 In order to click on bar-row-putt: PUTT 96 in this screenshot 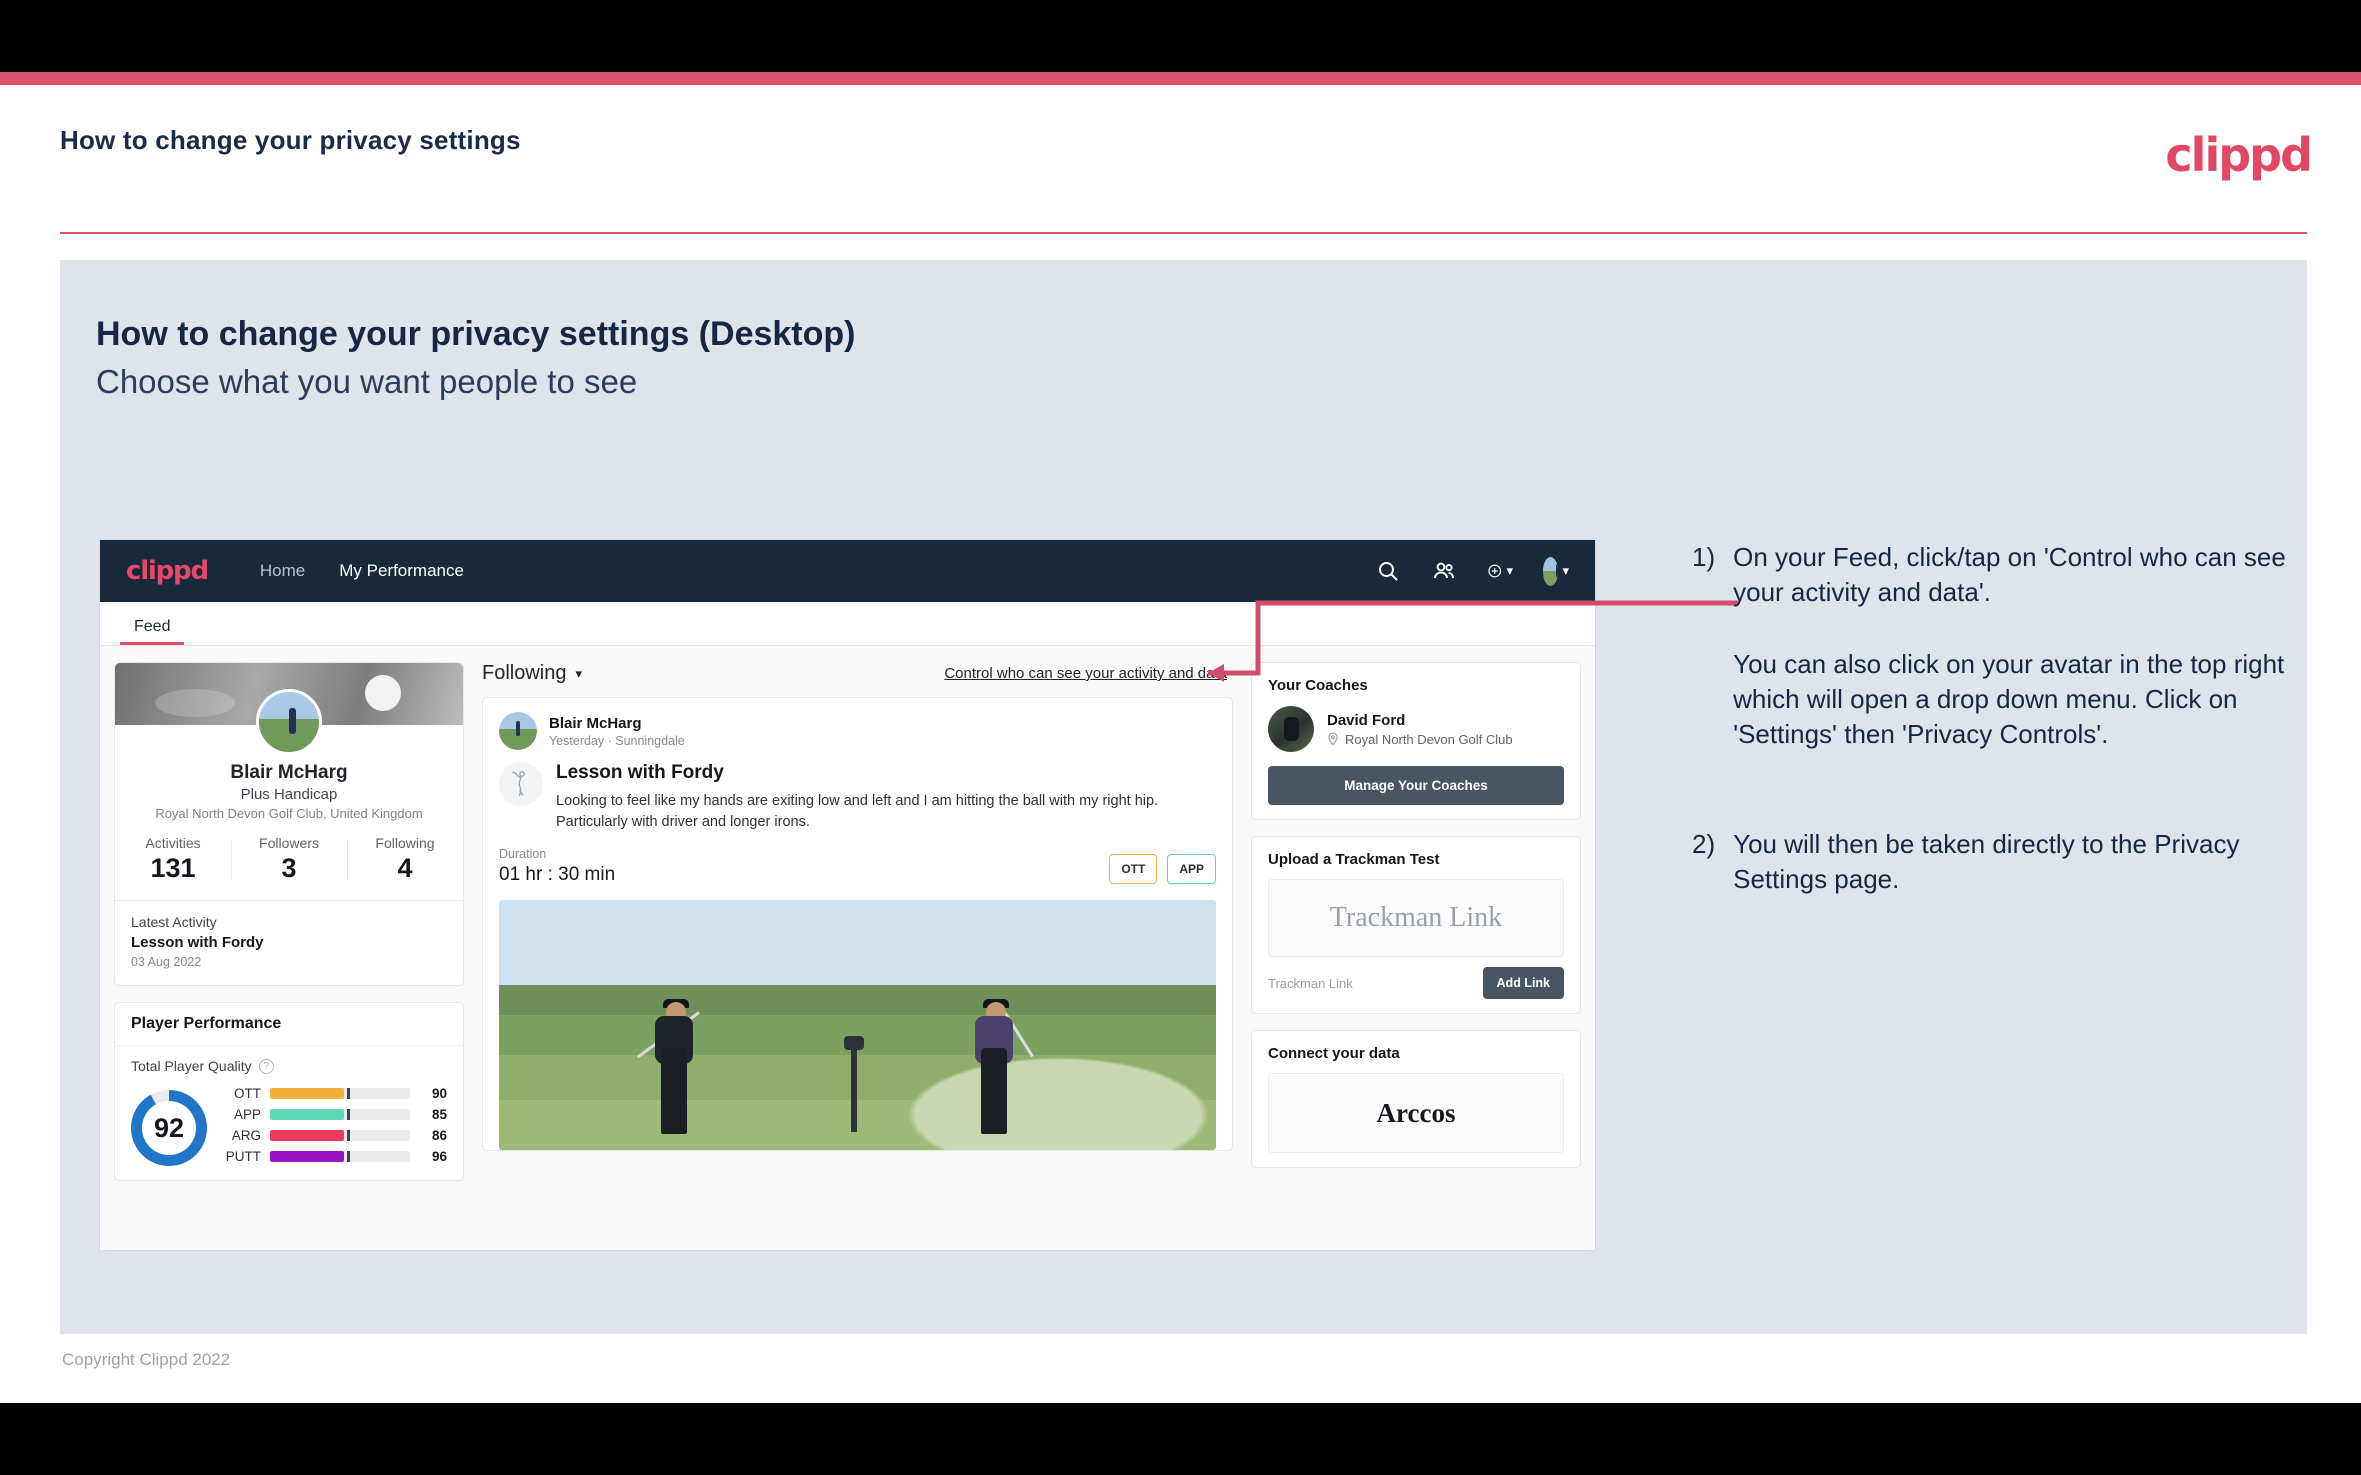, I will do `click(333, 1156)`.